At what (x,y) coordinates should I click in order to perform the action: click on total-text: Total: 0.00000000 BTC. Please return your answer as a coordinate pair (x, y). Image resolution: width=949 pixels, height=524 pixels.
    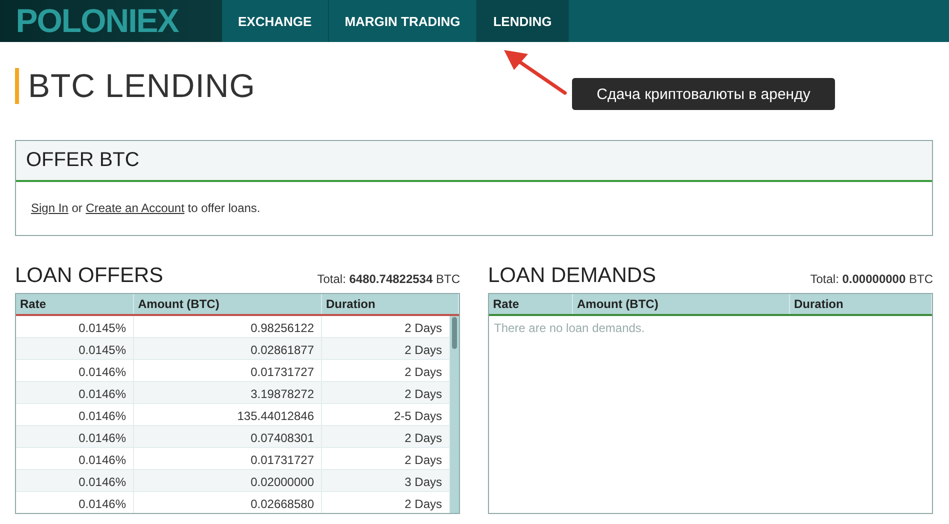
    Looking at the image, I should click on (871, 280).